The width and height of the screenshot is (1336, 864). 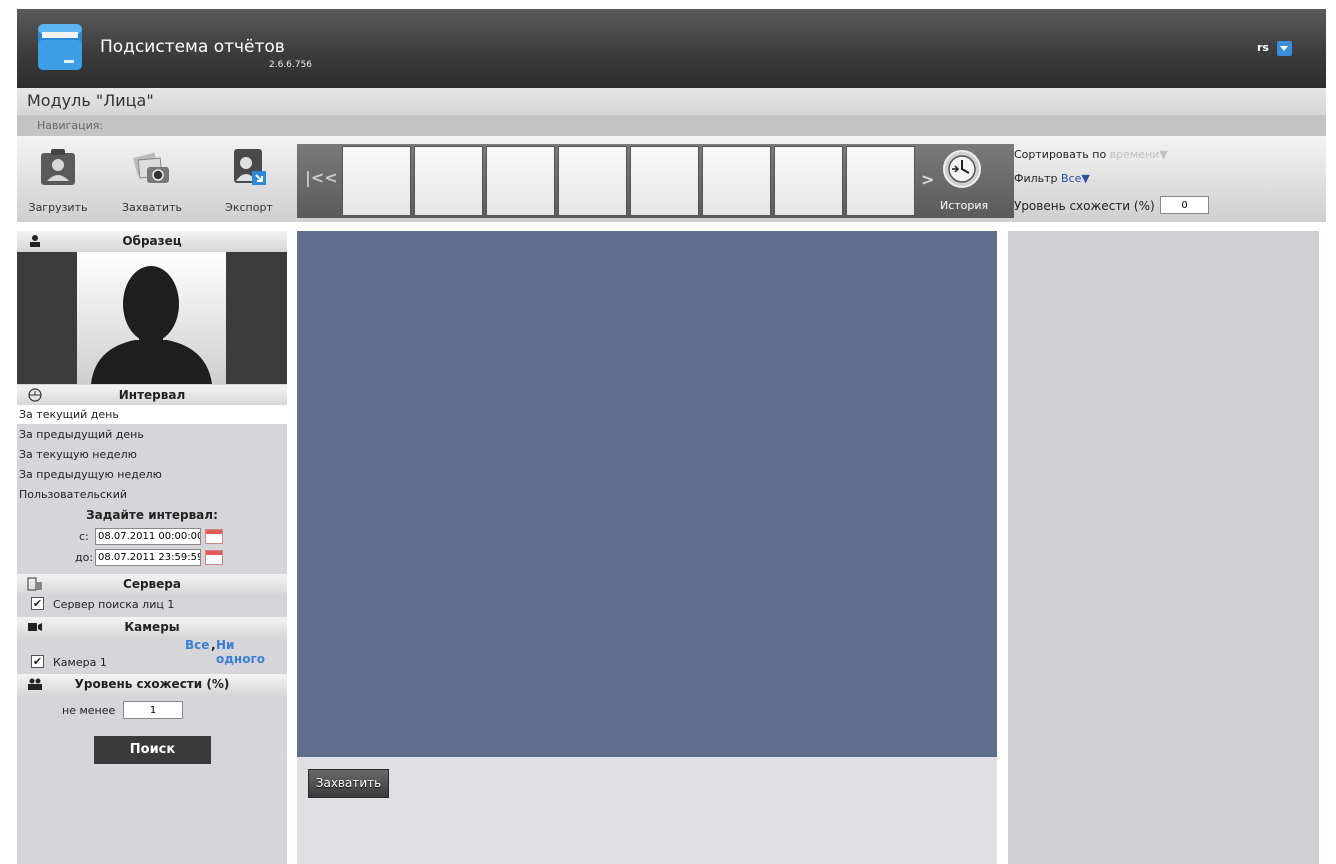 I want to click on min-similarity-input, so click(x=153, y=710).